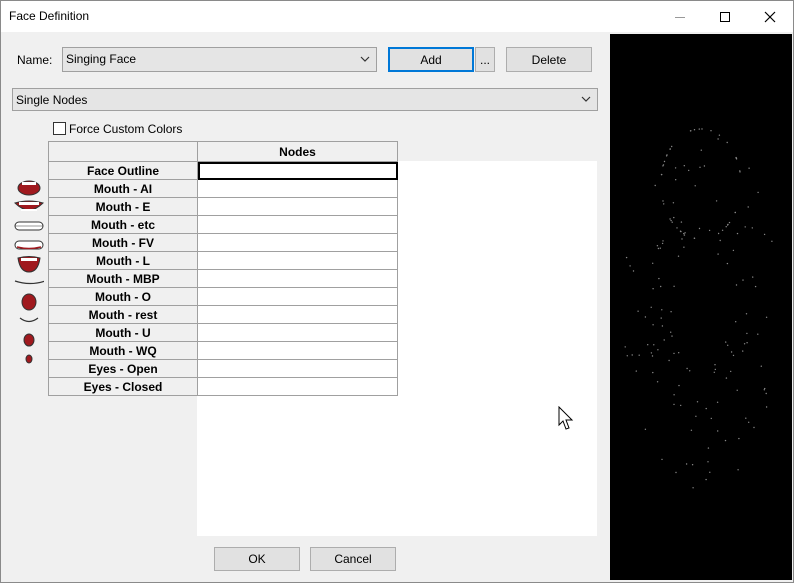  I want to click on grid-row-header: Mouth - WQ, so click(123, 350).